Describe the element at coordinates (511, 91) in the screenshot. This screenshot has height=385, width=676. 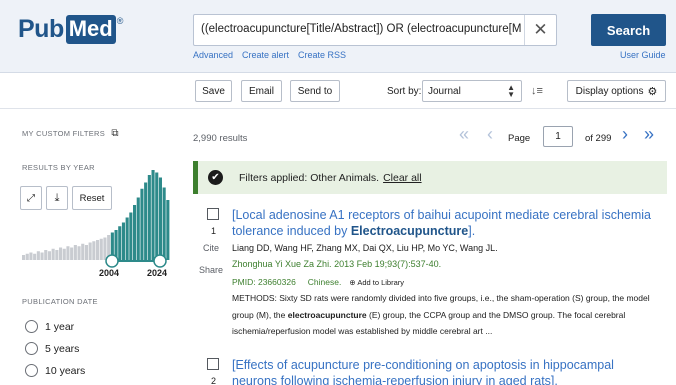
I see `select-arrows-icon: ▲ ▼` at that location.